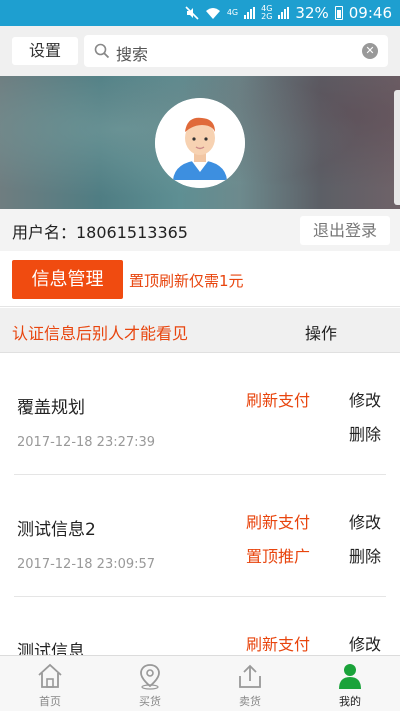 The image size is (400, 711). I want to click on avatar, so click(200, 143).